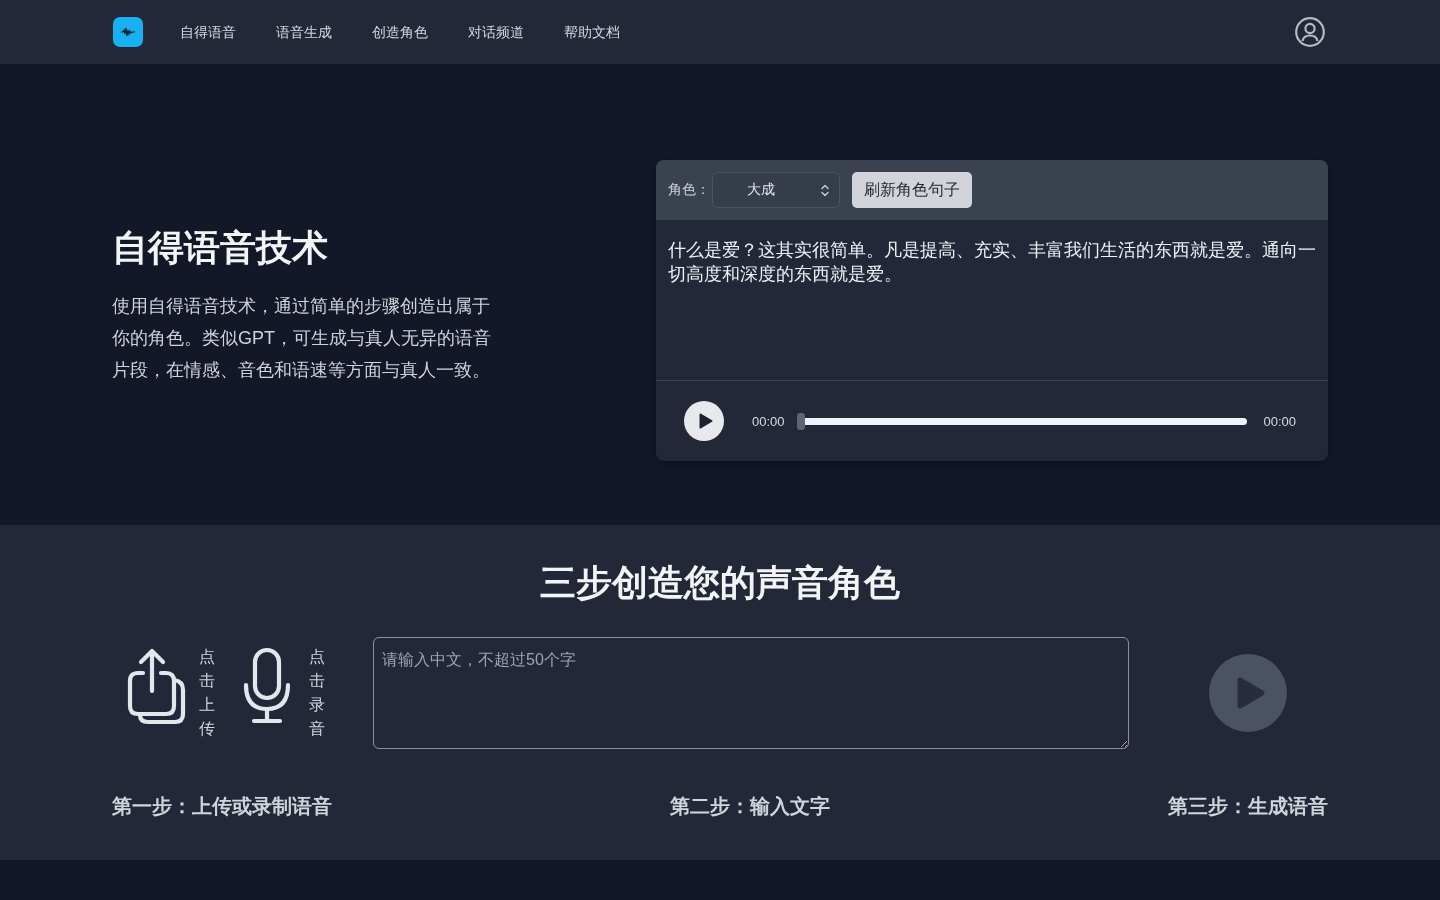 The width and height of the screenshot is (1440, 900). Describe the element at coordinates (304, 32) in the screenshot. I see `nav-link: 语音生成` at that location.